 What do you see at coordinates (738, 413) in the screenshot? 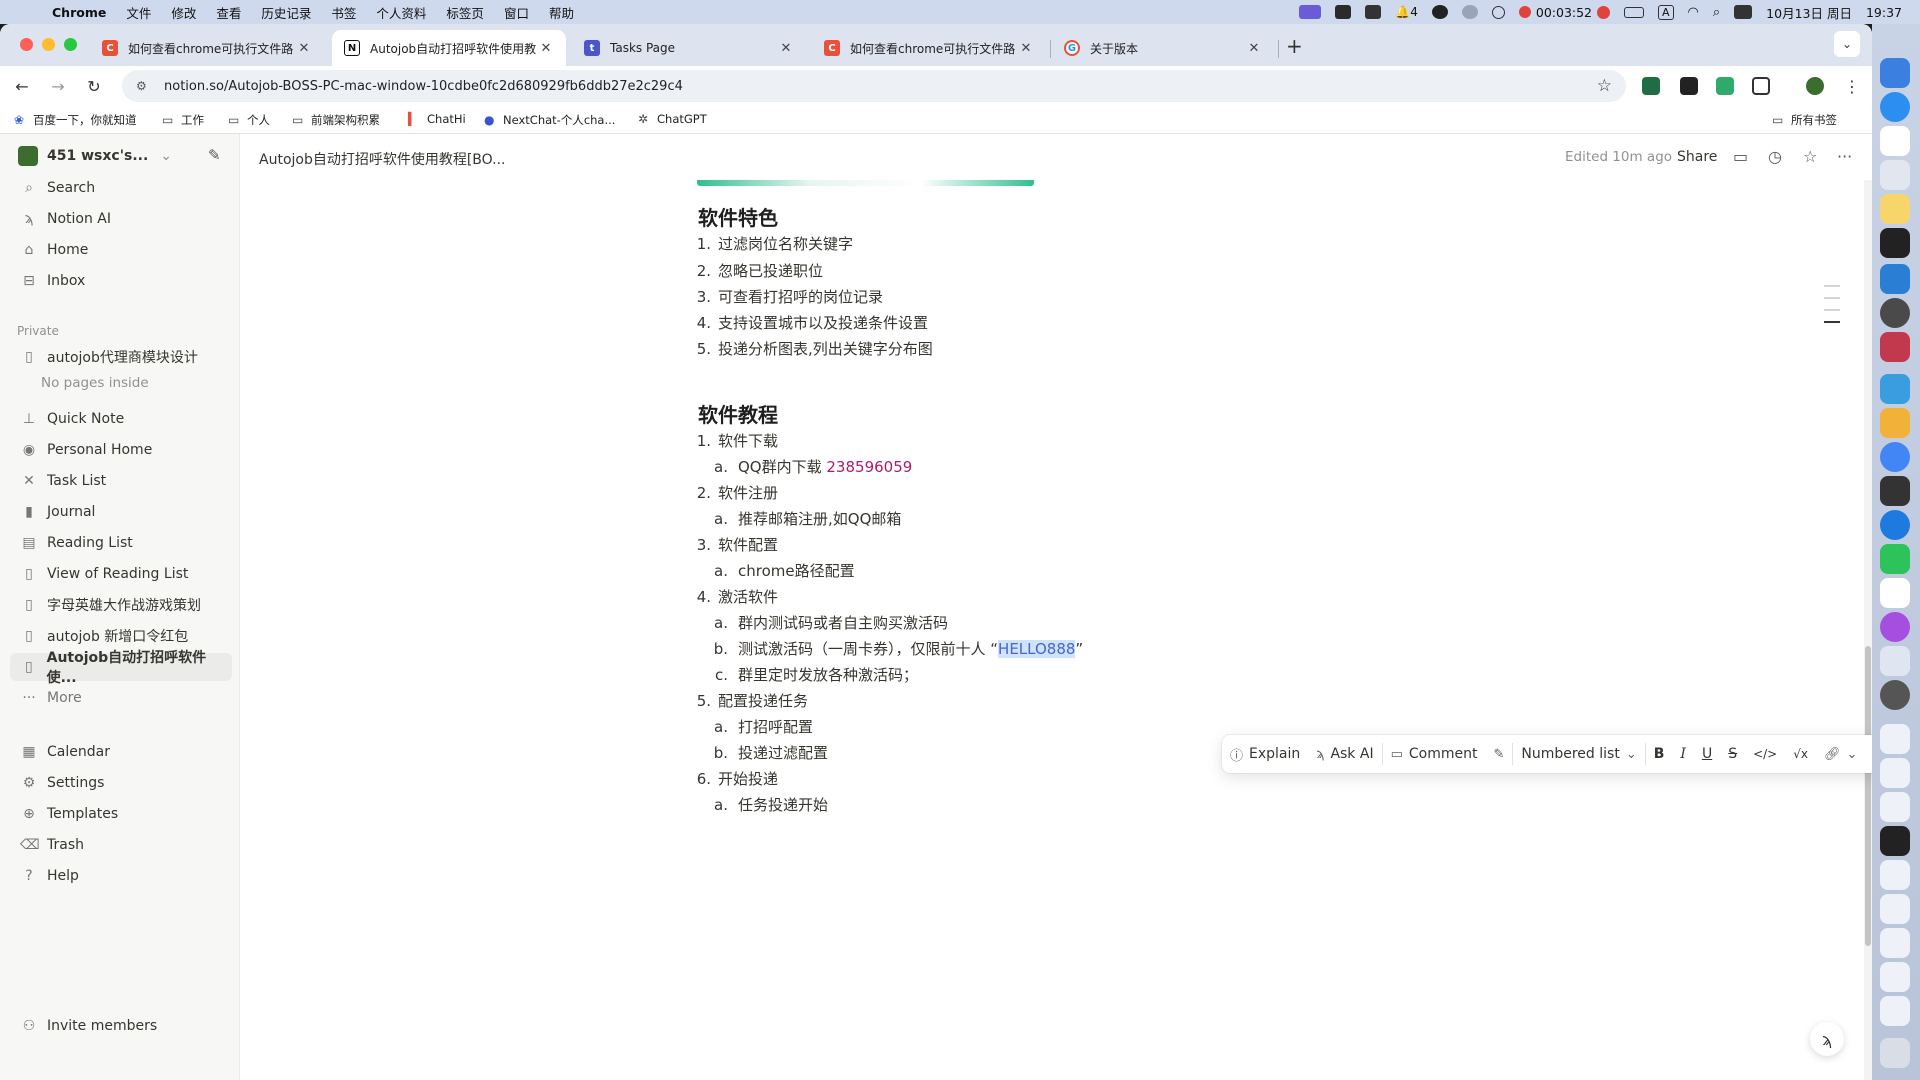
I see `heading-tutorial: 软件教程` at bounding box center [738, 413].